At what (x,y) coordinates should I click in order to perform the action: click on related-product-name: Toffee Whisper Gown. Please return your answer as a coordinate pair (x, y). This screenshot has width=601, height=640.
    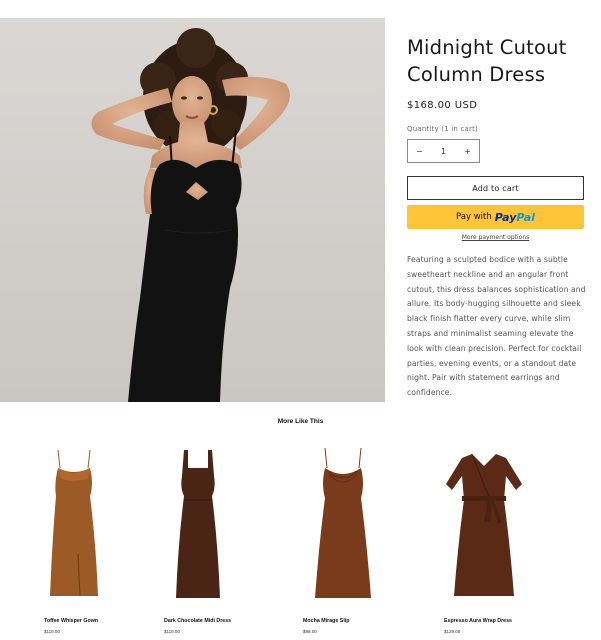
    Looking at the image, I should click on (71, 621).